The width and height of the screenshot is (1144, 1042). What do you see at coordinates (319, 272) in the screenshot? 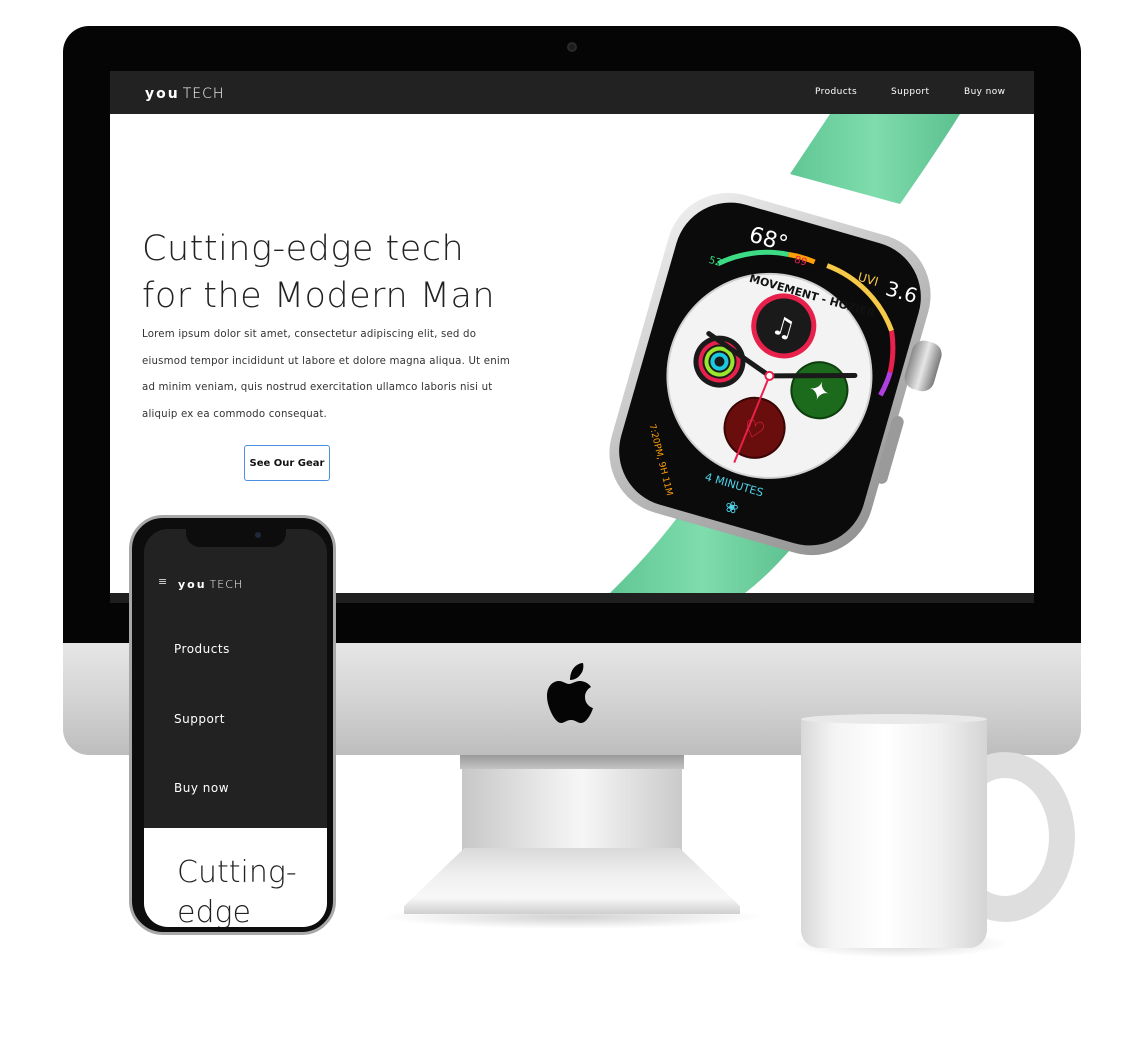
I see `hero-title: Cutting-edge tech for the Modern Man` at bounding box center [319, 272].